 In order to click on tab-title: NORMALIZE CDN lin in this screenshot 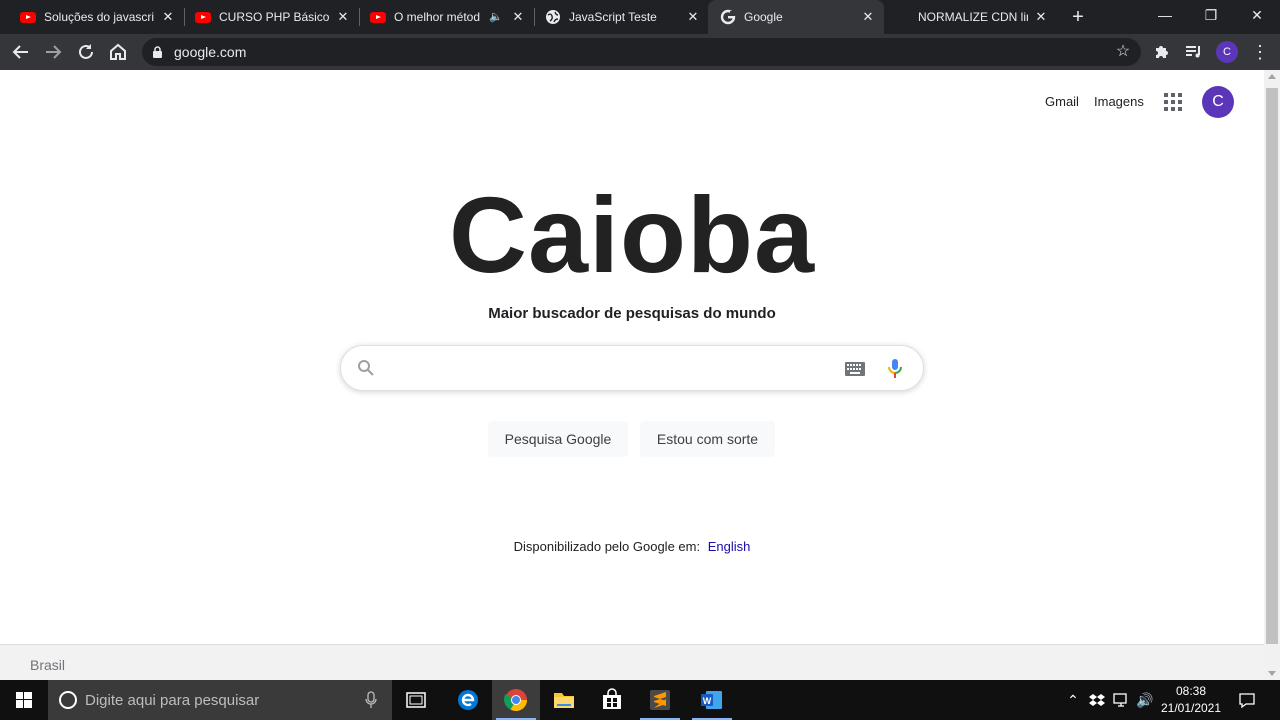, I will do `click(973, 17)`.